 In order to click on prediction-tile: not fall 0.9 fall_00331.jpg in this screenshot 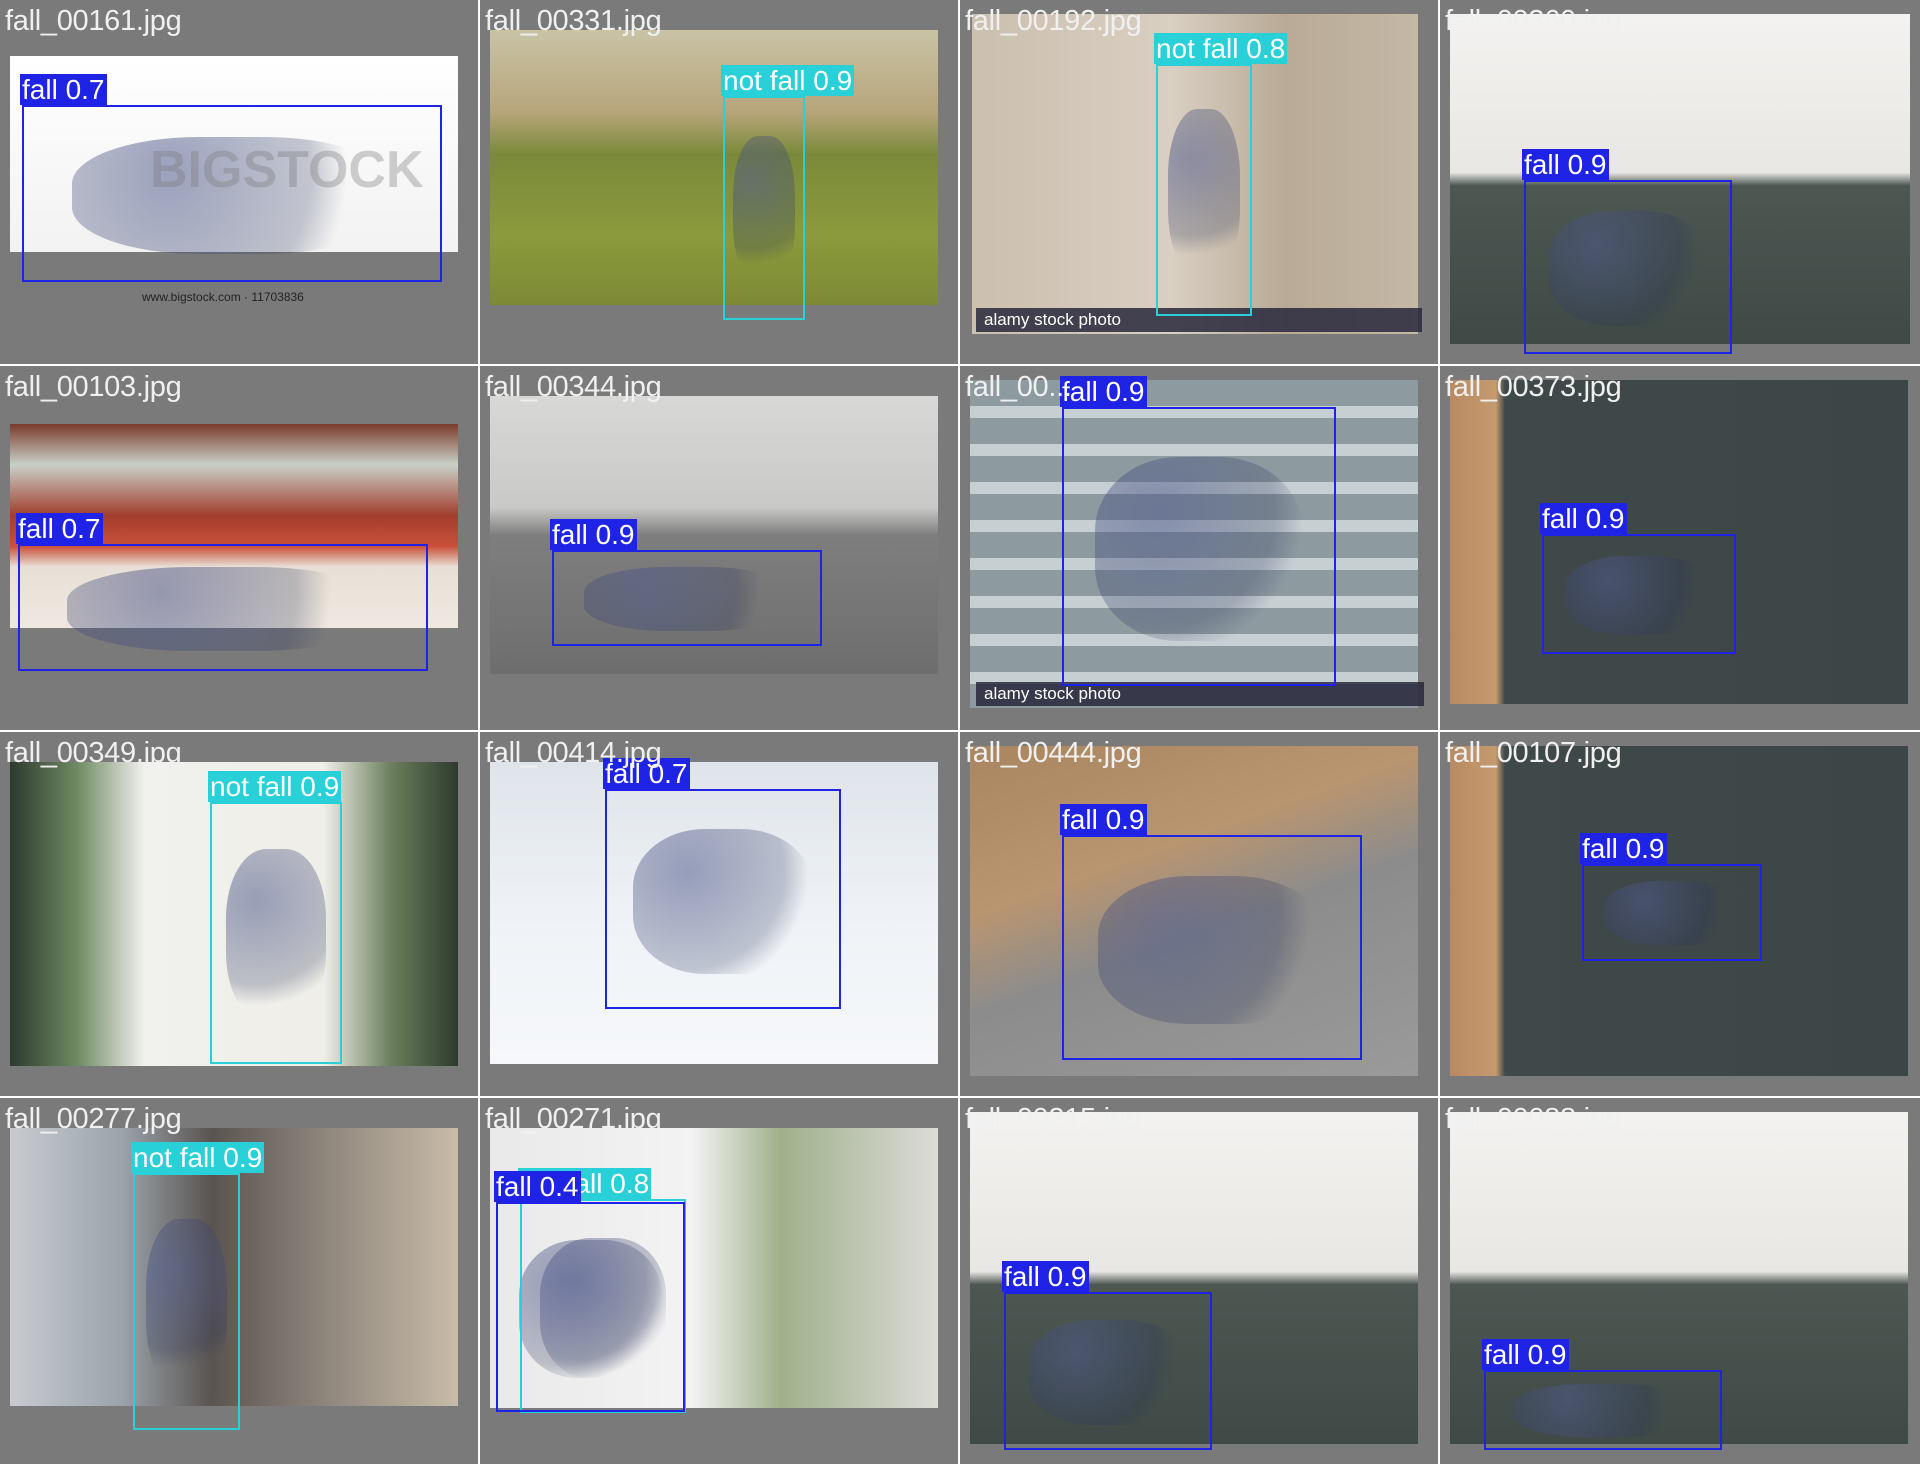, I will do `click(719, 182)`.